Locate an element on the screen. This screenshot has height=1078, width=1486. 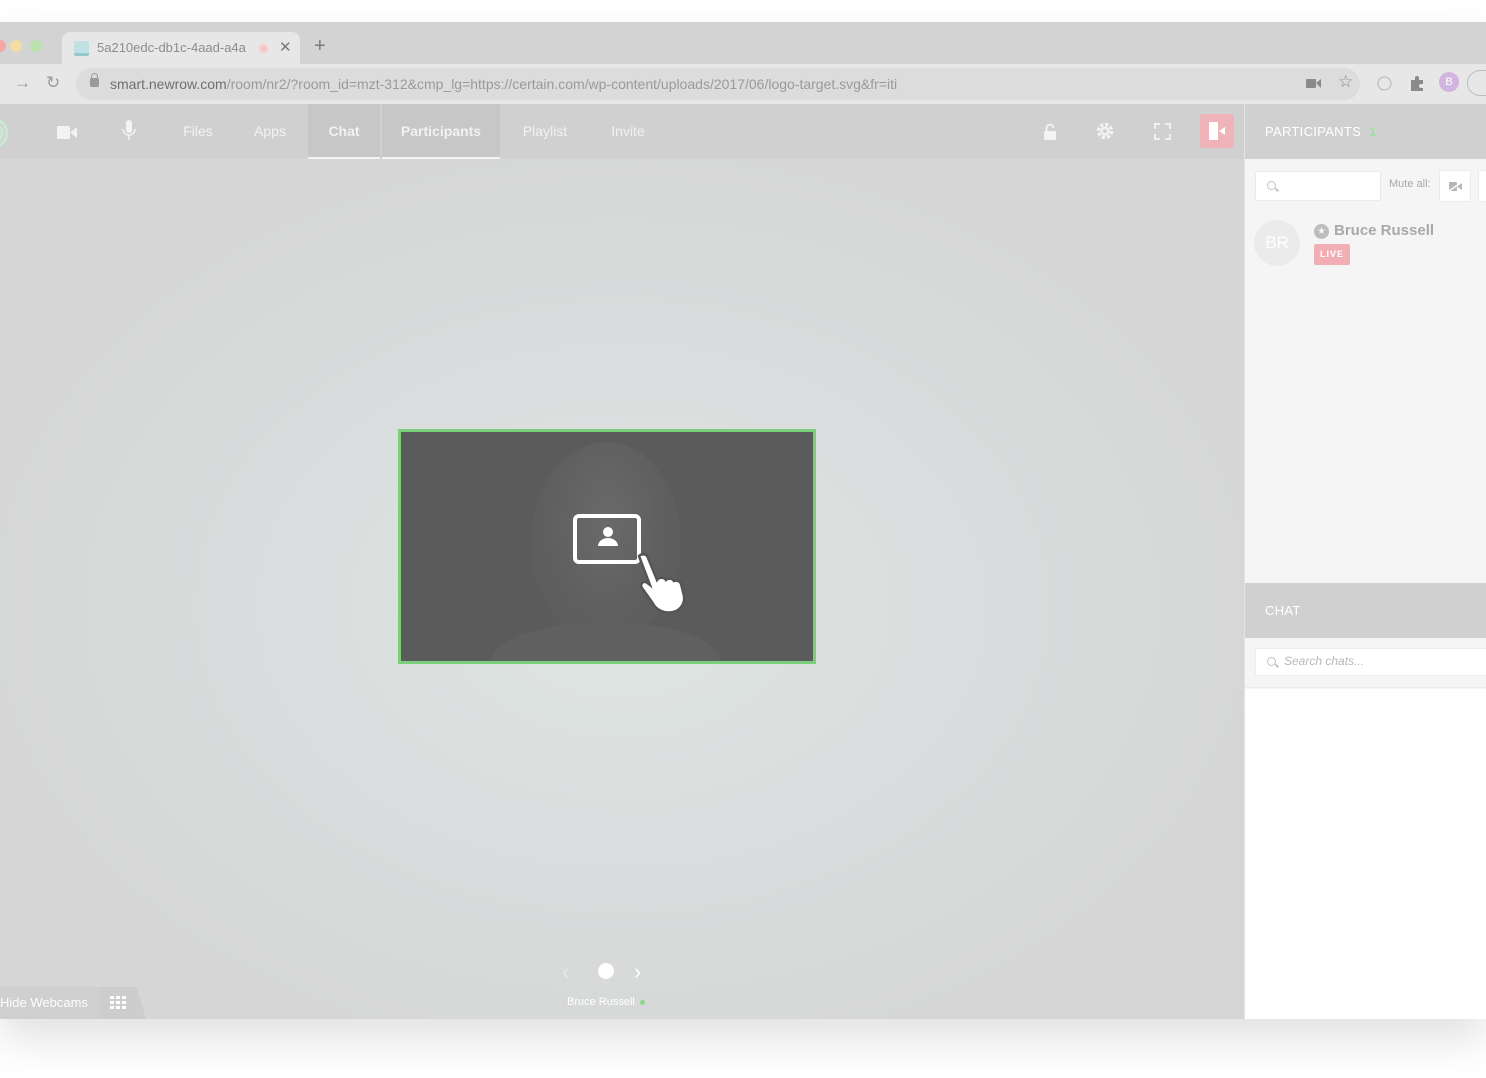
chat-search-bar is located at coordinates (1365, 663).